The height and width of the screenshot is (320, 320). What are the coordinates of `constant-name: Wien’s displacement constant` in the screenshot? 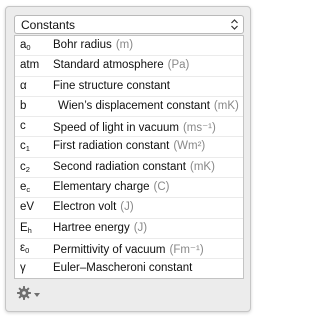 It's located at (134, 105).